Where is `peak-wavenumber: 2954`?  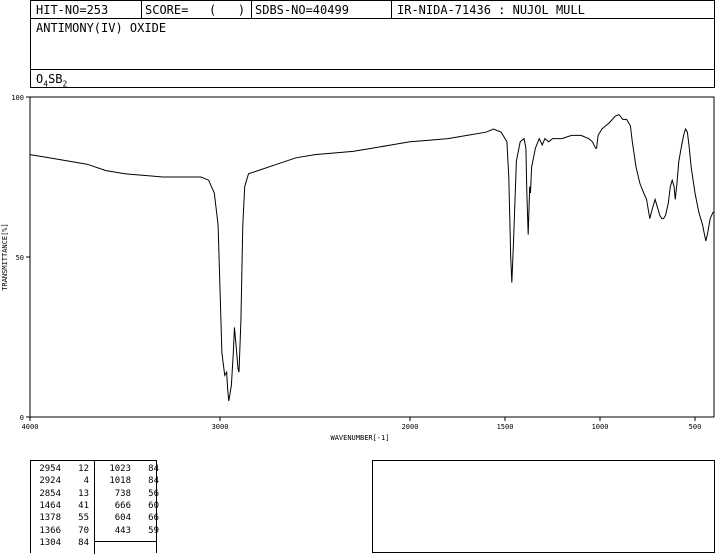 peak-wavenumber: 2954 is located at coordinates (50, 469).